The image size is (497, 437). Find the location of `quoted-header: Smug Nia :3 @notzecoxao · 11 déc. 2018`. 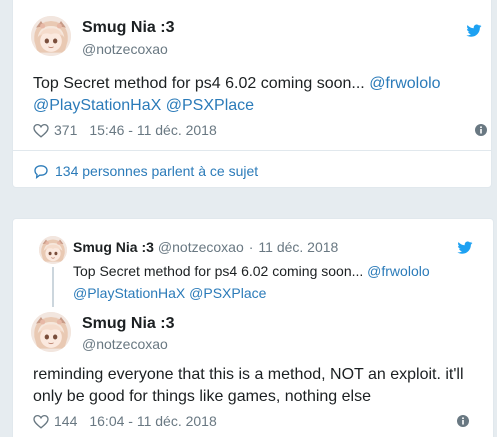

quoted-header: Smug Nia :3 @notzecoxao · 11 déc. 2018 is located at coordinates (205, 247).